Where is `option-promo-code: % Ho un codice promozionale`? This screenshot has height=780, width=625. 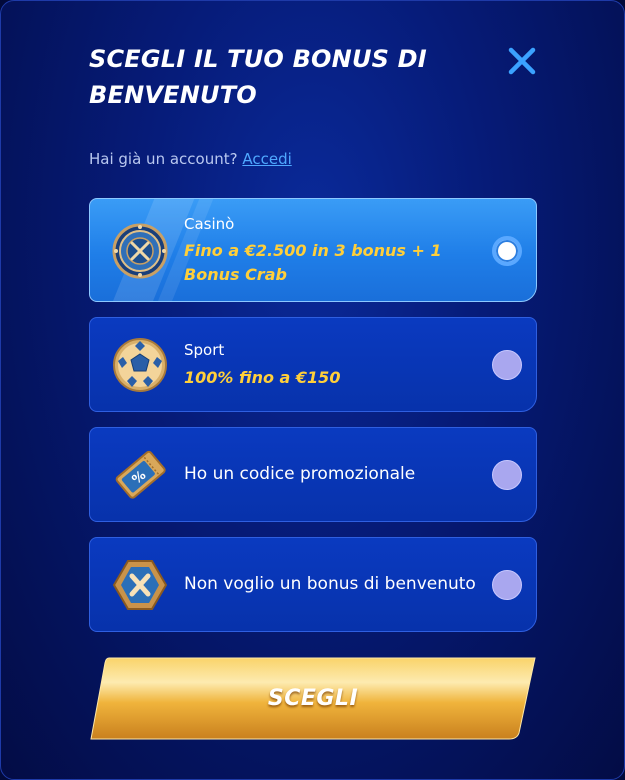 option-promo-code: % Ho un codice promozionale is located at coordinates (313, 474).